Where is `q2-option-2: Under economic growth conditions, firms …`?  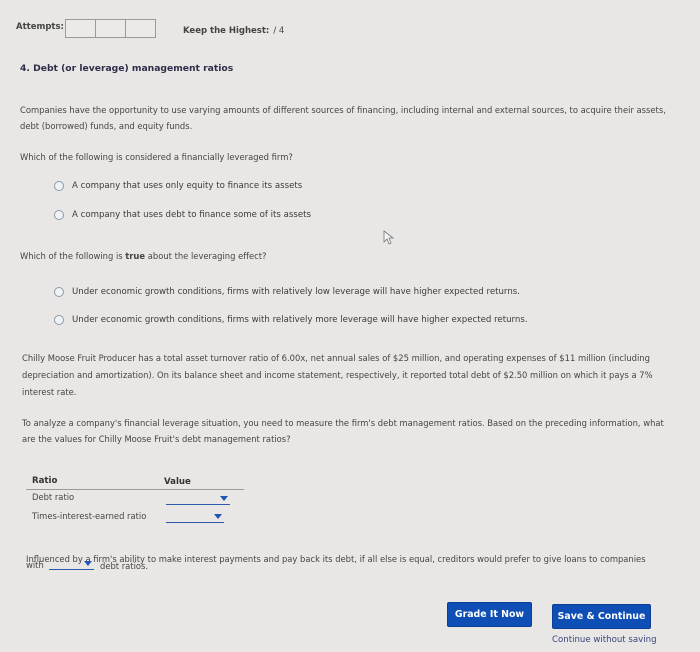
q2-option-2: Under economic growth conditions, firms … is located at coordinates (291, 320).